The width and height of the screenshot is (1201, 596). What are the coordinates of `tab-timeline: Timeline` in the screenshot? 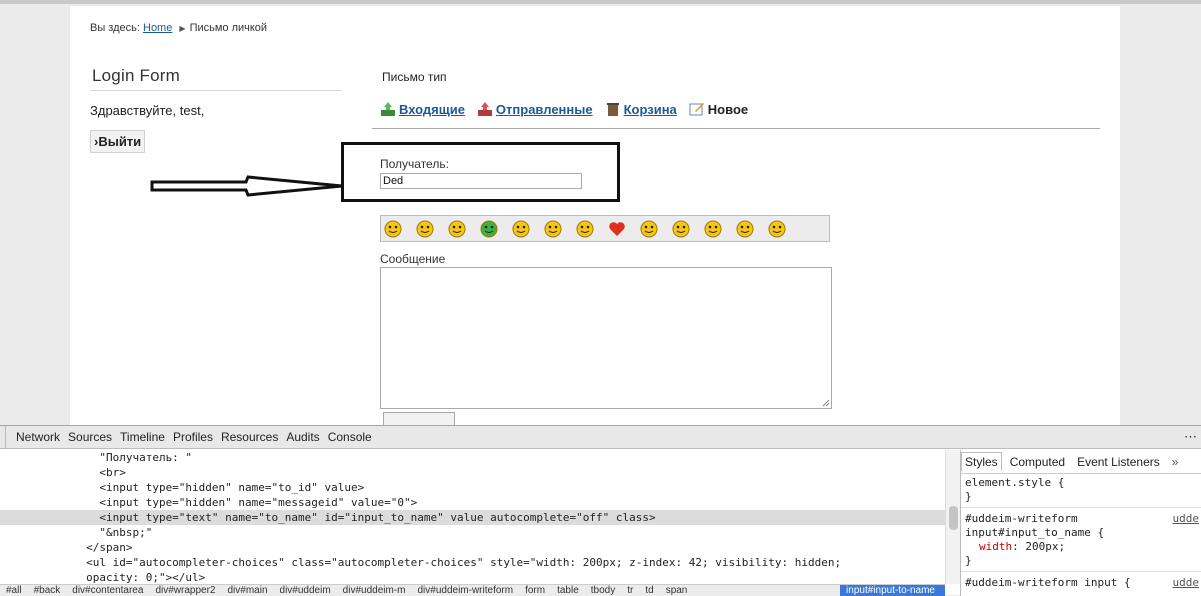 It's located at (142, 437).